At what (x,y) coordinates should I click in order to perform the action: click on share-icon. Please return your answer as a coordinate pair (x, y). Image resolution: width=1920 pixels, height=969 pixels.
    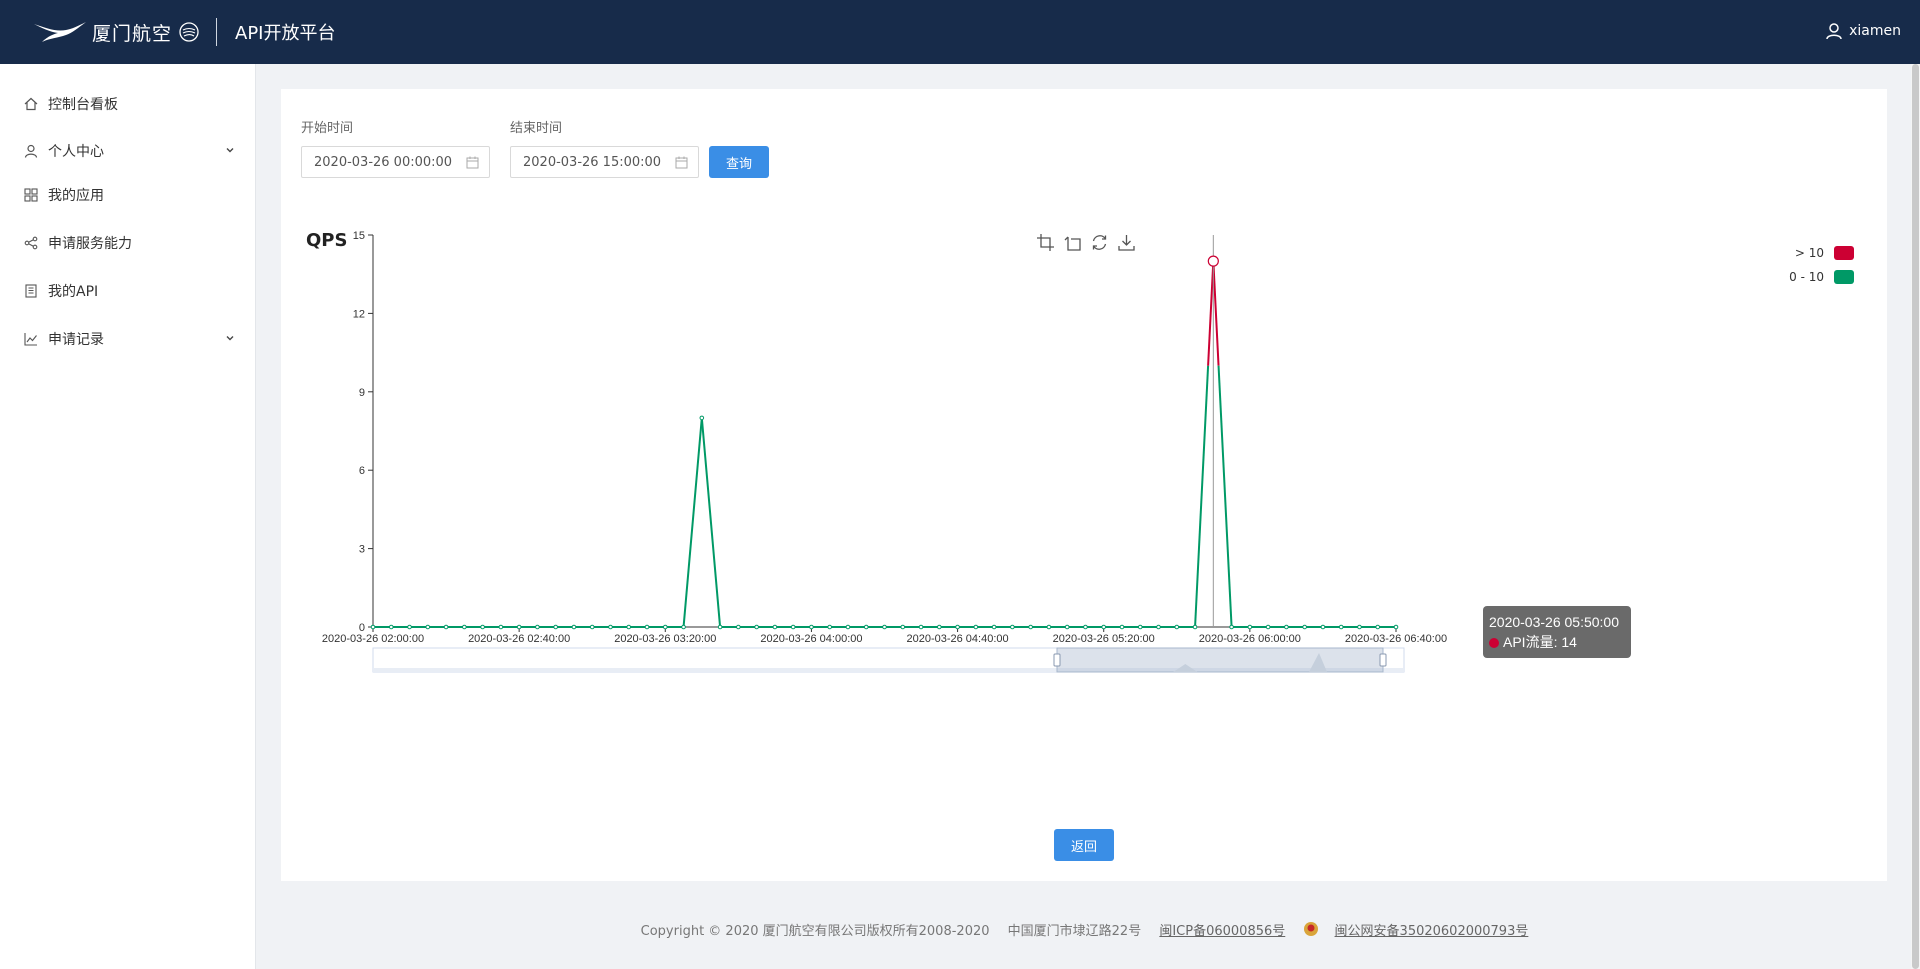
    Looking at the image, I should click on (31, 243).